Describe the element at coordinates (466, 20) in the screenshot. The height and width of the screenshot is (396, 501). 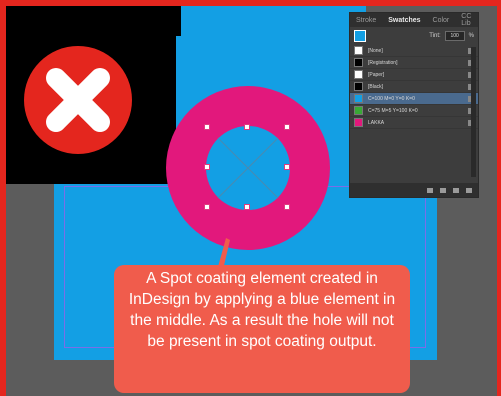
I see `tab-cc-libraries: CC Lib` at that location.